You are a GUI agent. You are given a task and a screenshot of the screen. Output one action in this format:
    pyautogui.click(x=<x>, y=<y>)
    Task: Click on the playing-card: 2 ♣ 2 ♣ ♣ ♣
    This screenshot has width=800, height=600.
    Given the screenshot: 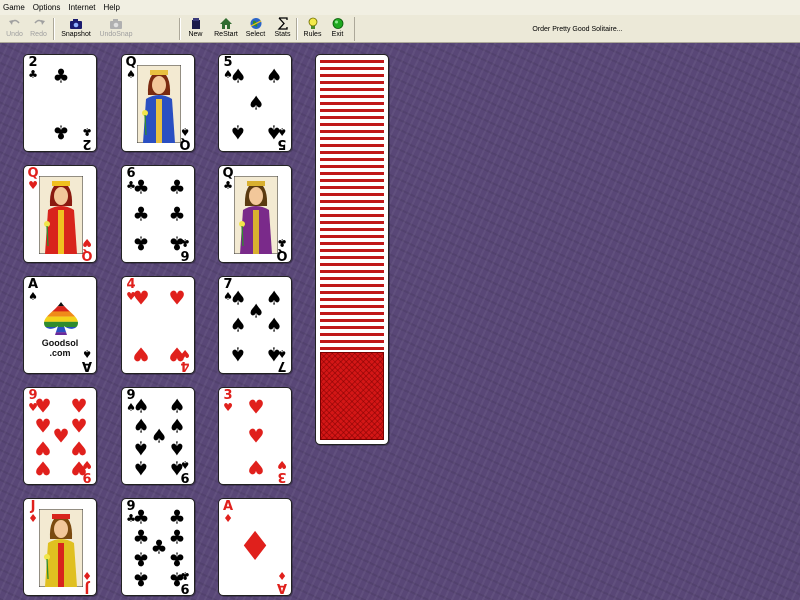 What is the action you would take?
    pyautogui.click(x=60, y=103)
    